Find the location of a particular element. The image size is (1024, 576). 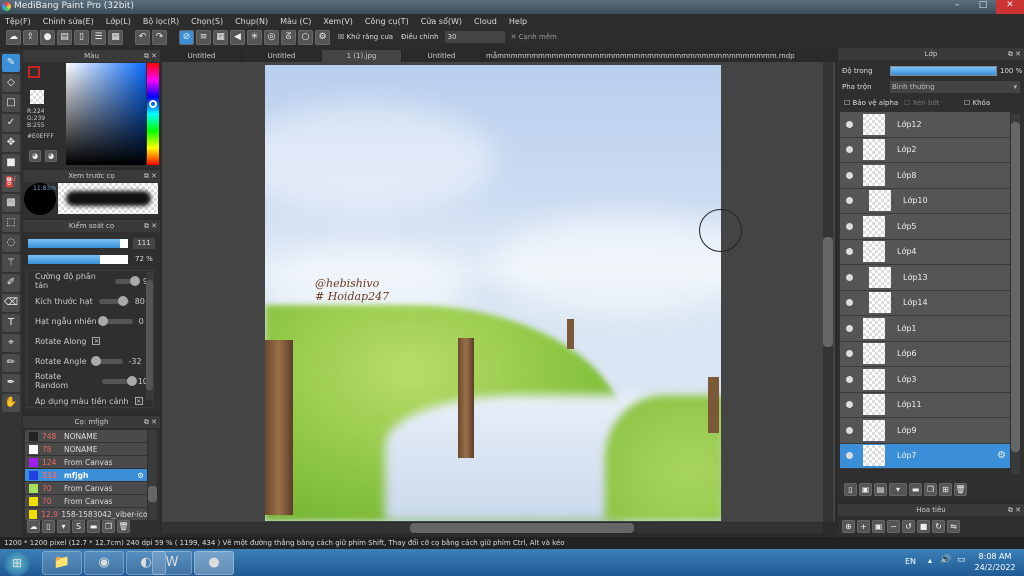

new-halftone-layer-icon: ▣ is located at coordinates (865, 489).